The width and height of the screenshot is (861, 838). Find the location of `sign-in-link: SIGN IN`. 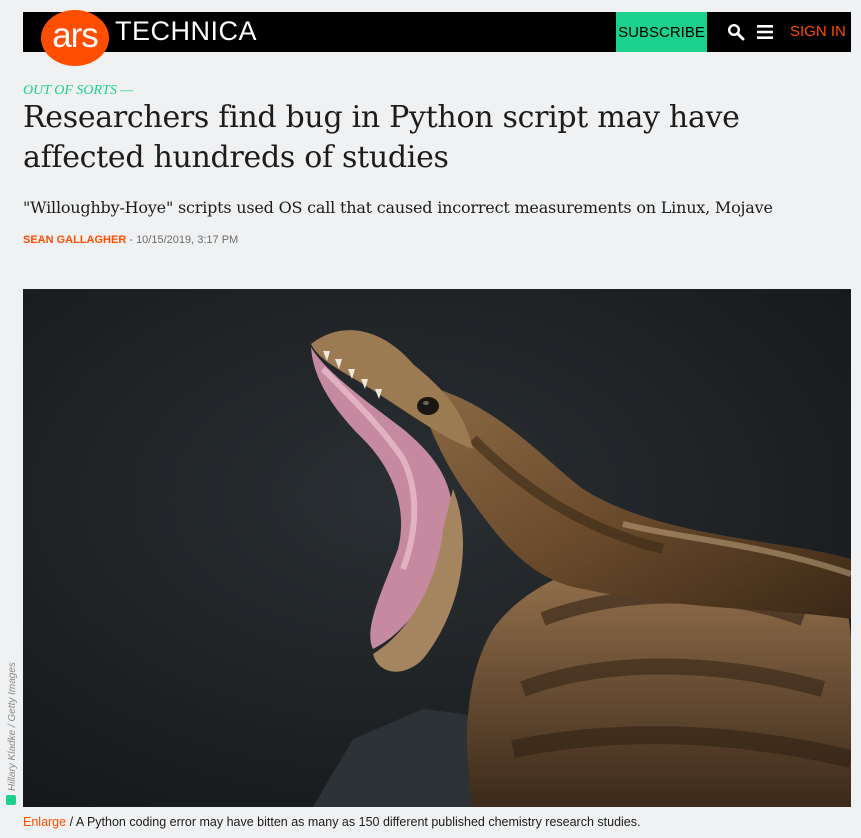

sign-in-link: SIGN IN is located at coordinates (818, 32).